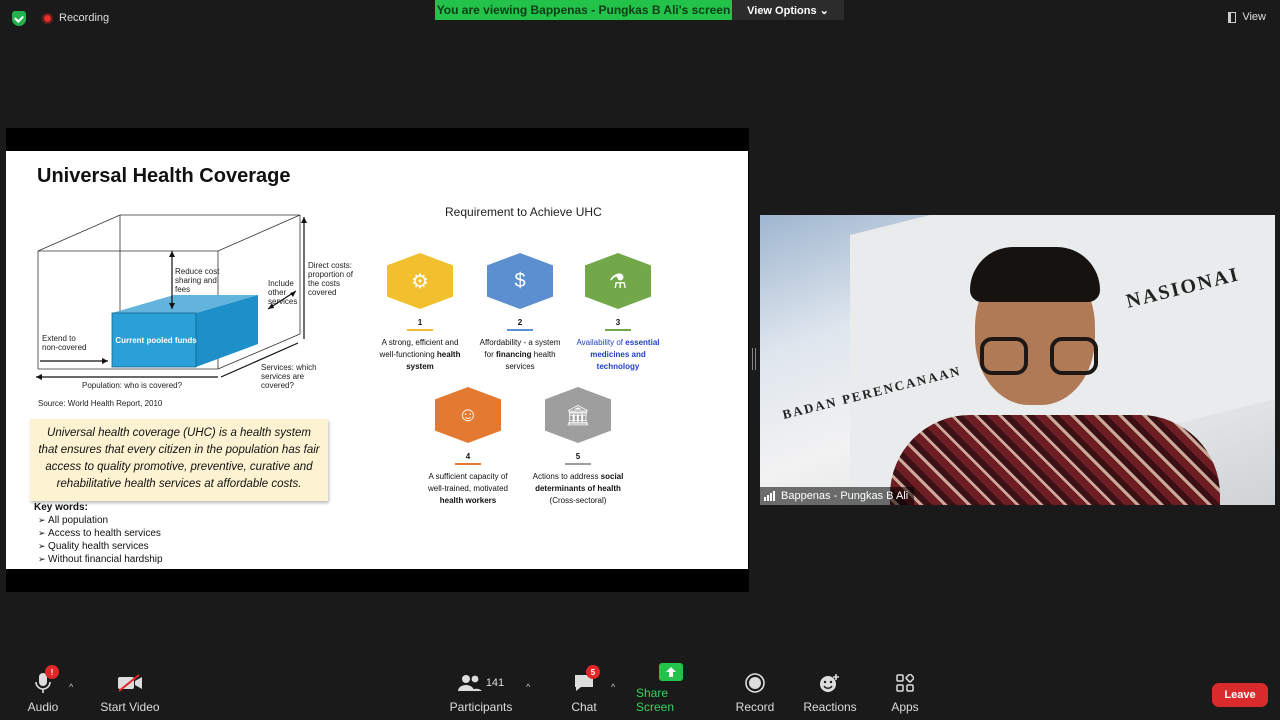  I want to click on audio-warning-badge: !, so click(52, 672).